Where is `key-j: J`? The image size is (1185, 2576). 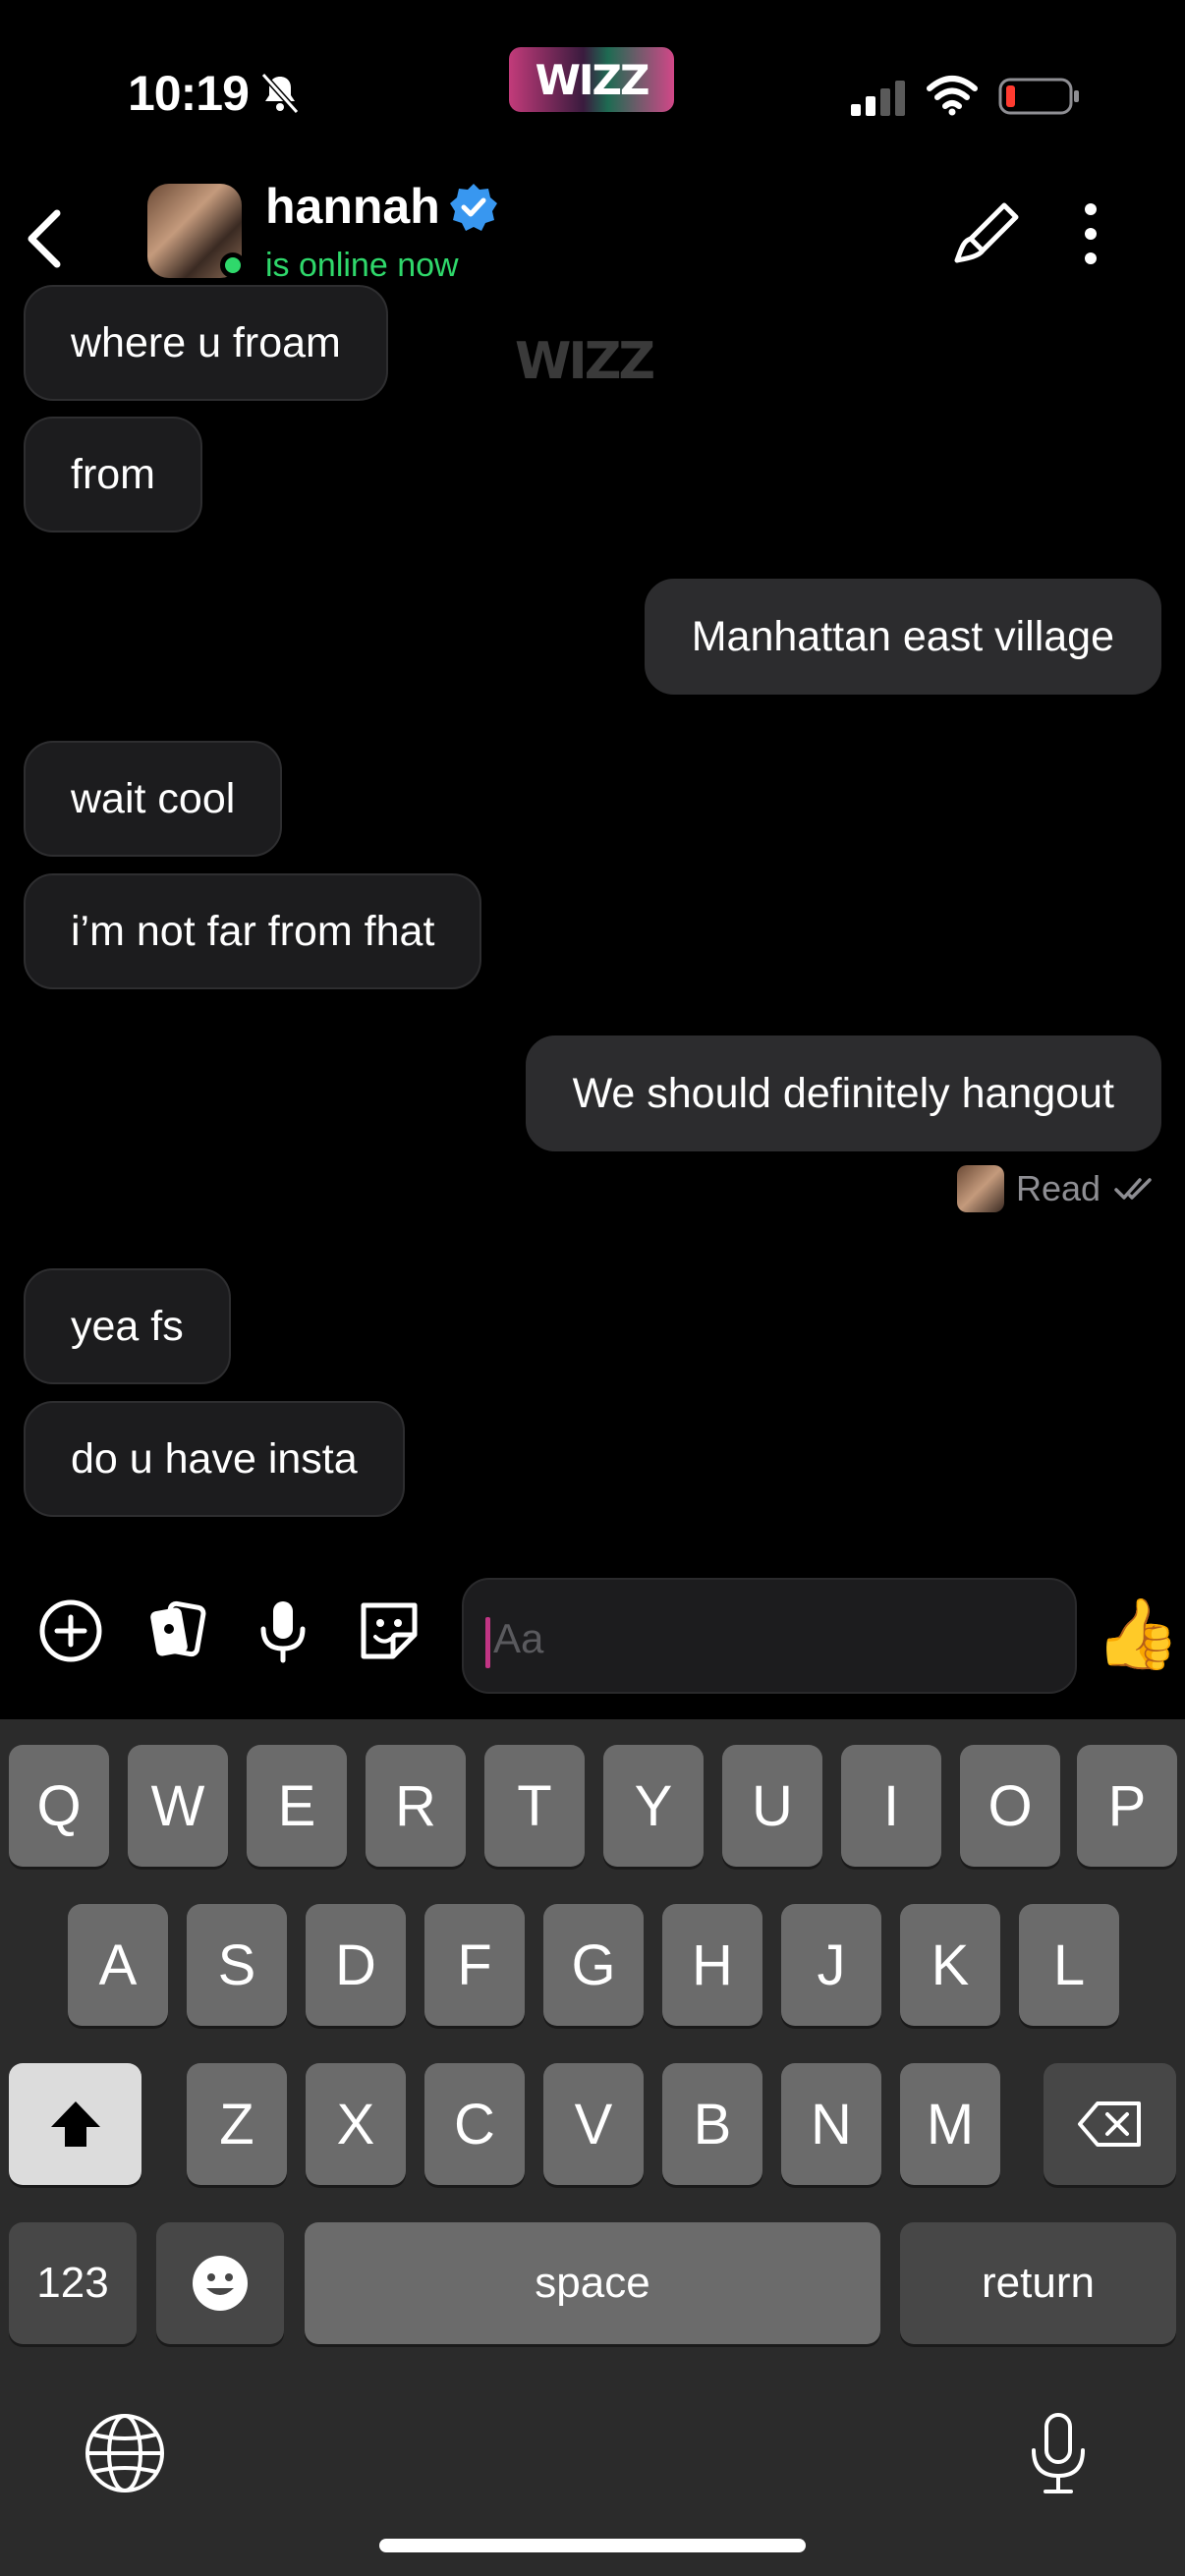 key-j: J is located at coordinates (831, 1965).